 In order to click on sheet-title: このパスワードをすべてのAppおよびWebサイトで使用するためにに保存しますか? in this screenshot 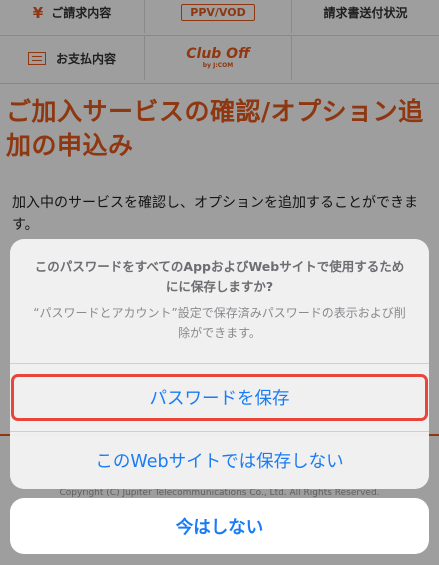, I will do `click(219, 276)`.